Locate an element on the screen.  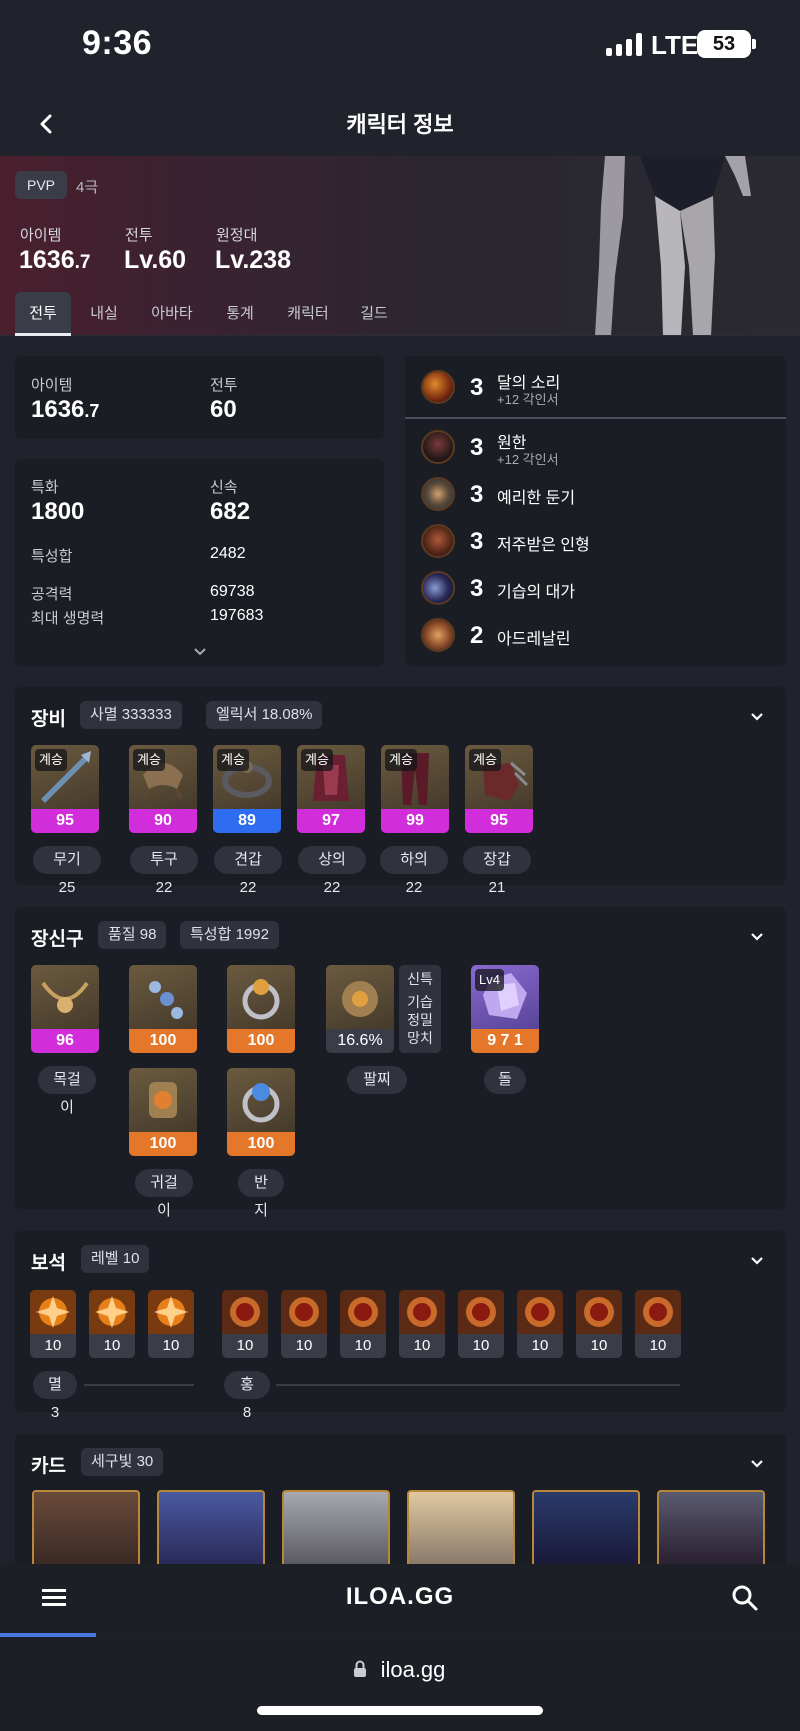
engraving-name: 예리한 둔기 is located at coordinates (536, 498).